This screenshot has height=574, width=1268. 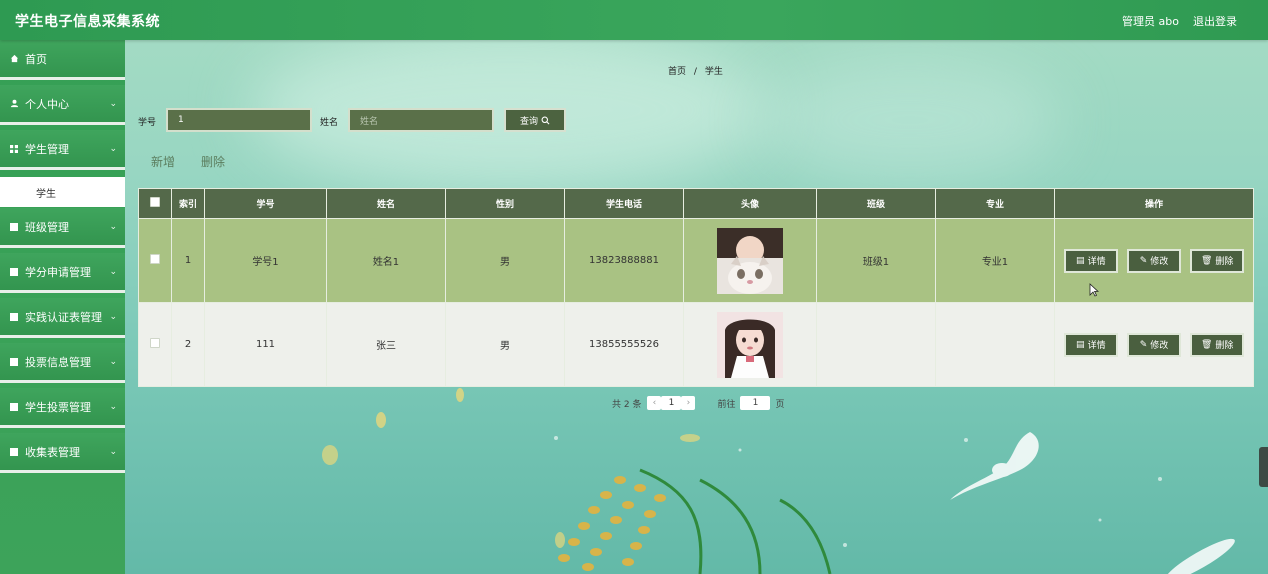 What do you see at coordinates (265, 260) in the screenshot?
I see `student-id-cell: 学号1` at bounding box center [265, 260].